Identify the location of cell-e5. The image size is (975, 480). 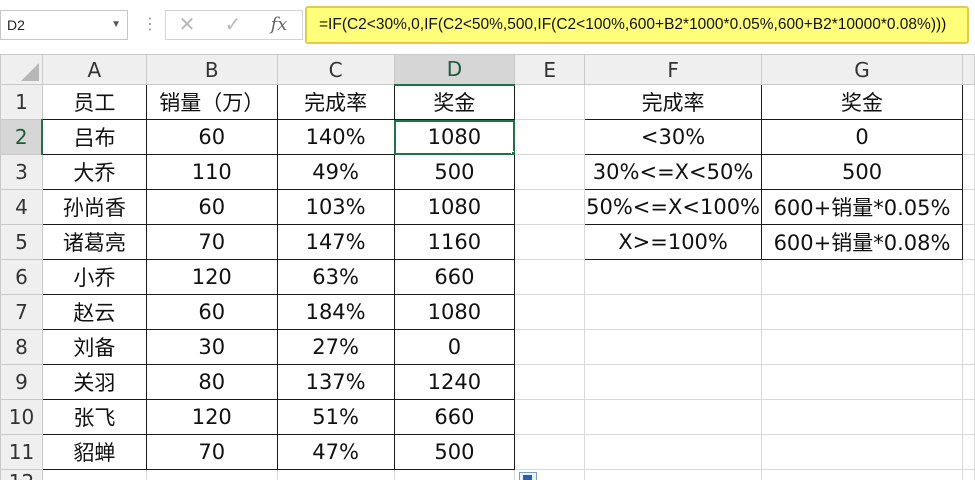
(550, 242).